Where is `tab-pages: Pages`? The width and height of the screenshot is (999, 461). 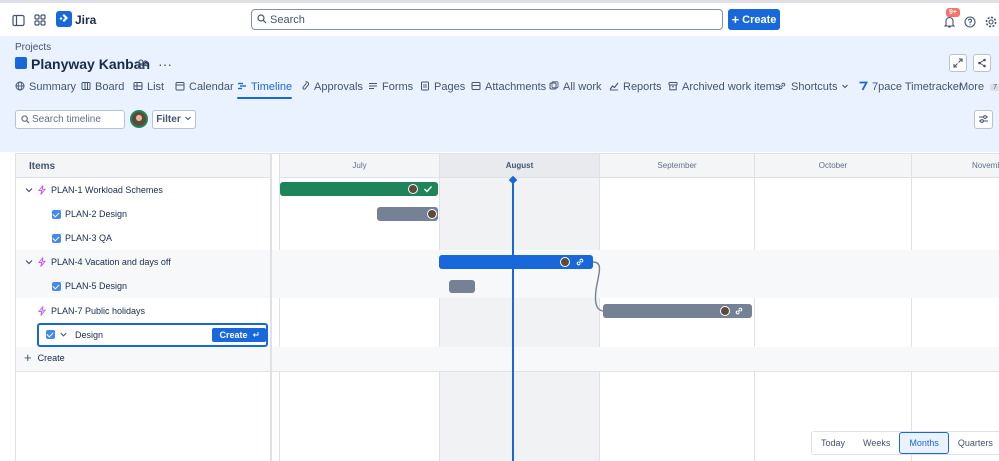 tab-pages: Pages is located at coordinates (442, 87).